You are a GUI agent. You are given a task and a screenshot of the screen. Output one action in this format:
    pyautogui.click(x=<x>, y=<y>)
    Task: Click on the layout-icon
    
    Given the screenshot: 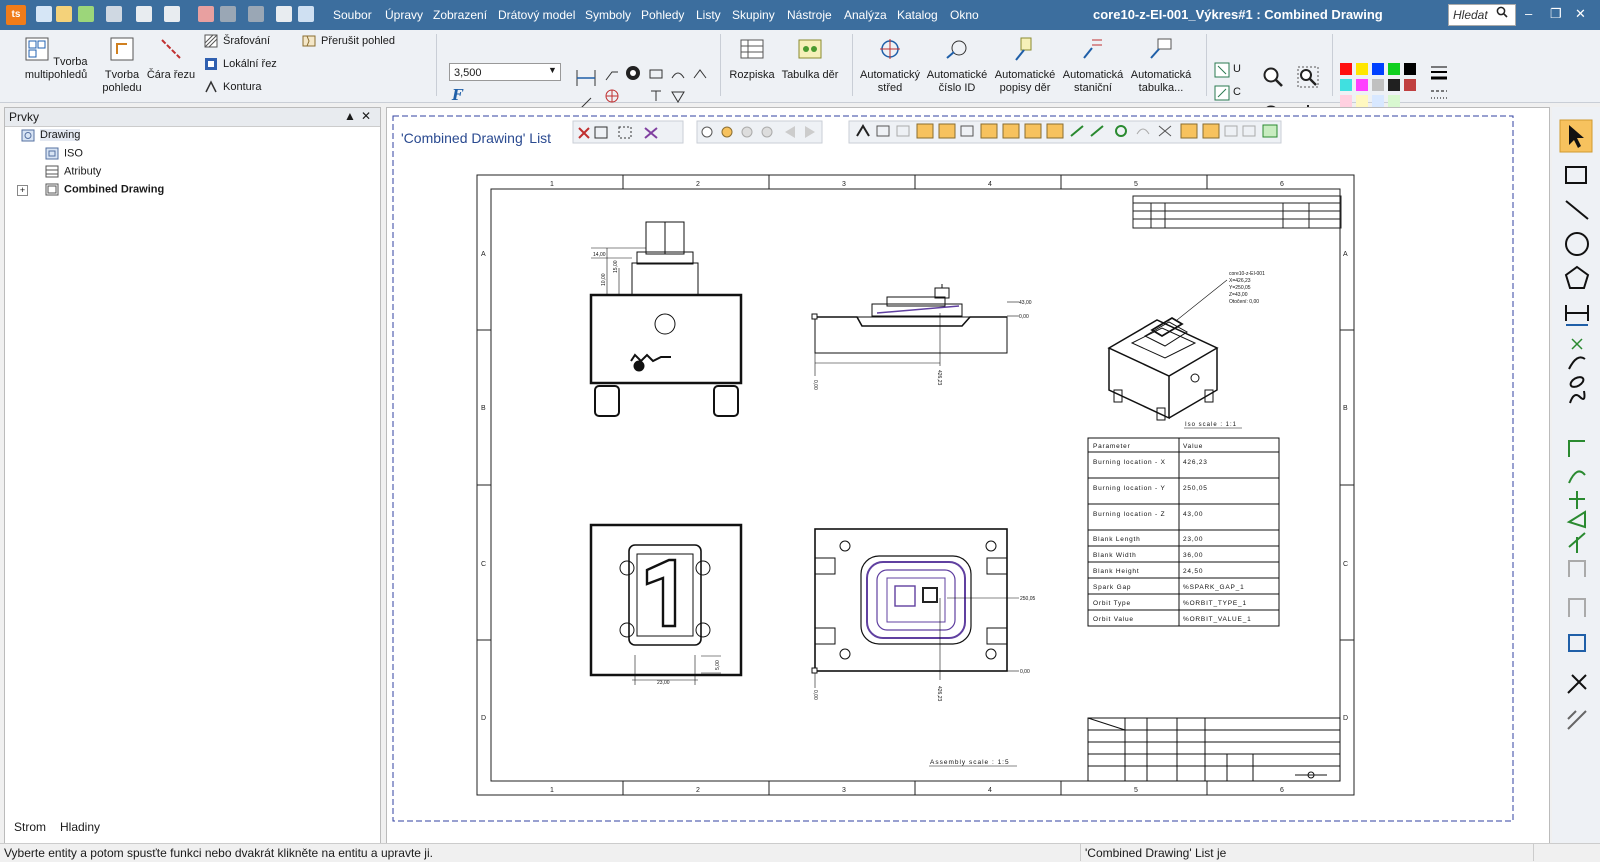 What is the action you would take?
    pyautogui.click(x=172, y=14)
    